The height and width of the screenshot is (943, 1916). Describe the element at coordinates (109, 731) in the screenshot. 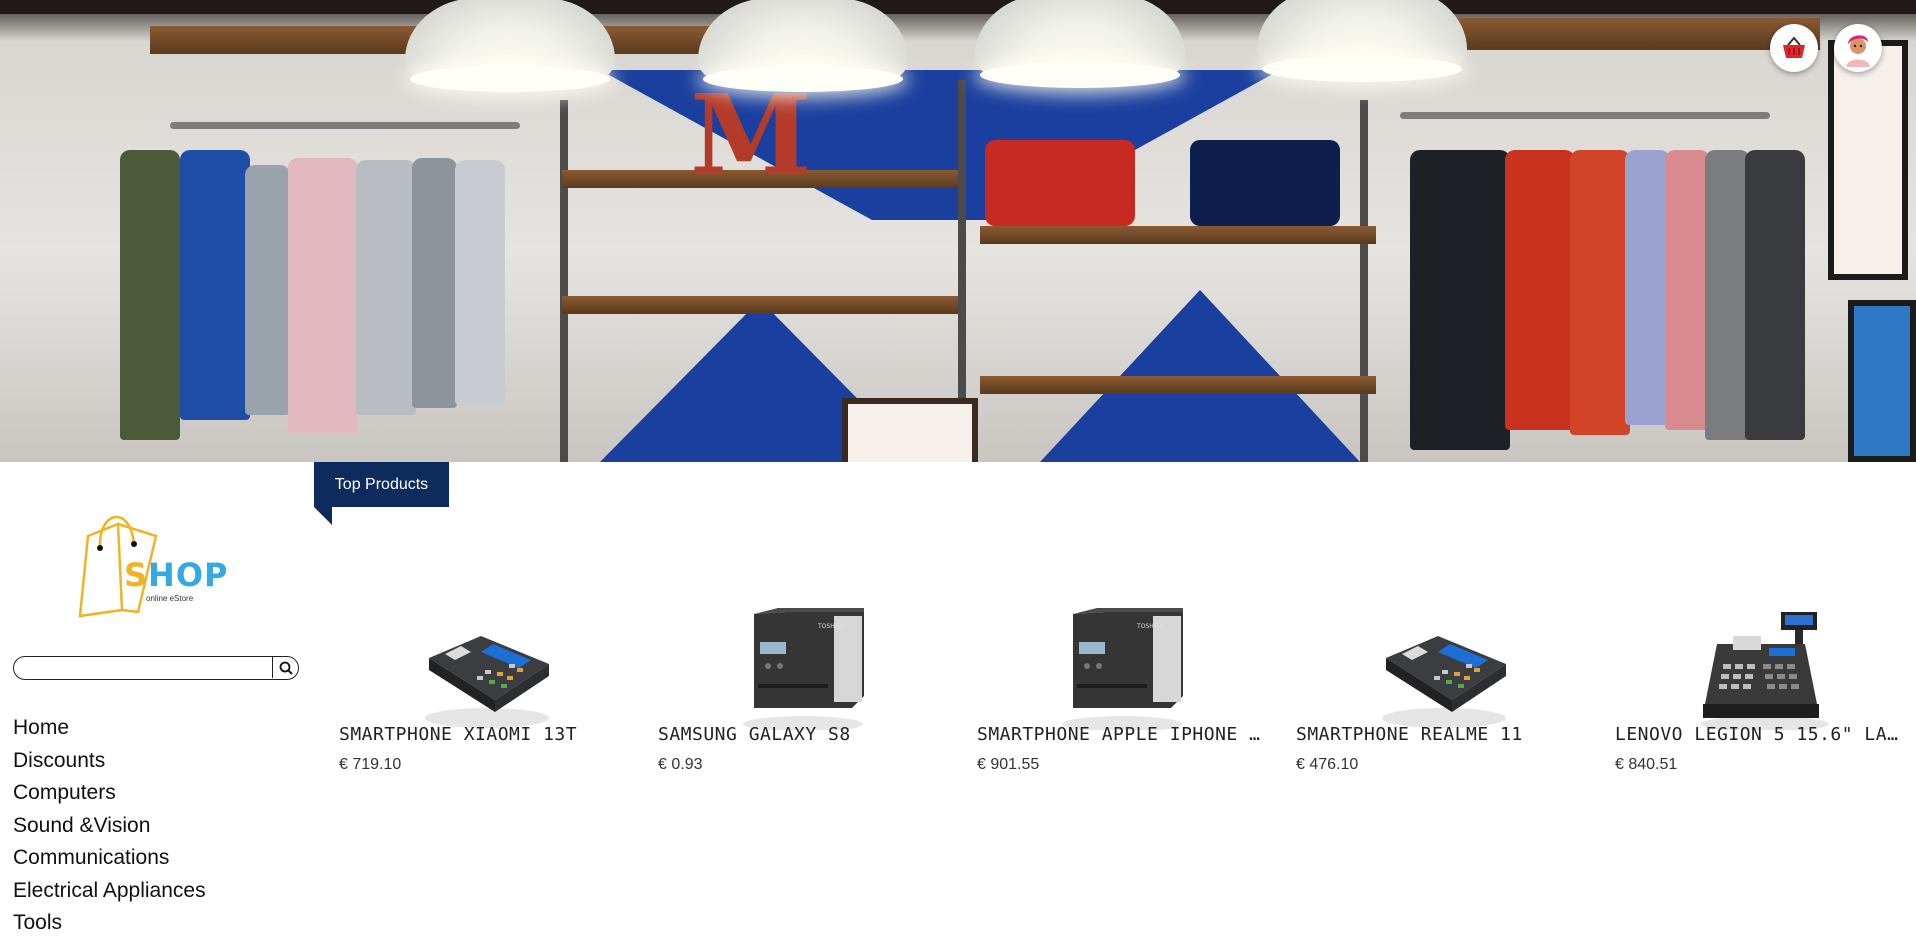

I see `nav-item-home: Home` at that location.